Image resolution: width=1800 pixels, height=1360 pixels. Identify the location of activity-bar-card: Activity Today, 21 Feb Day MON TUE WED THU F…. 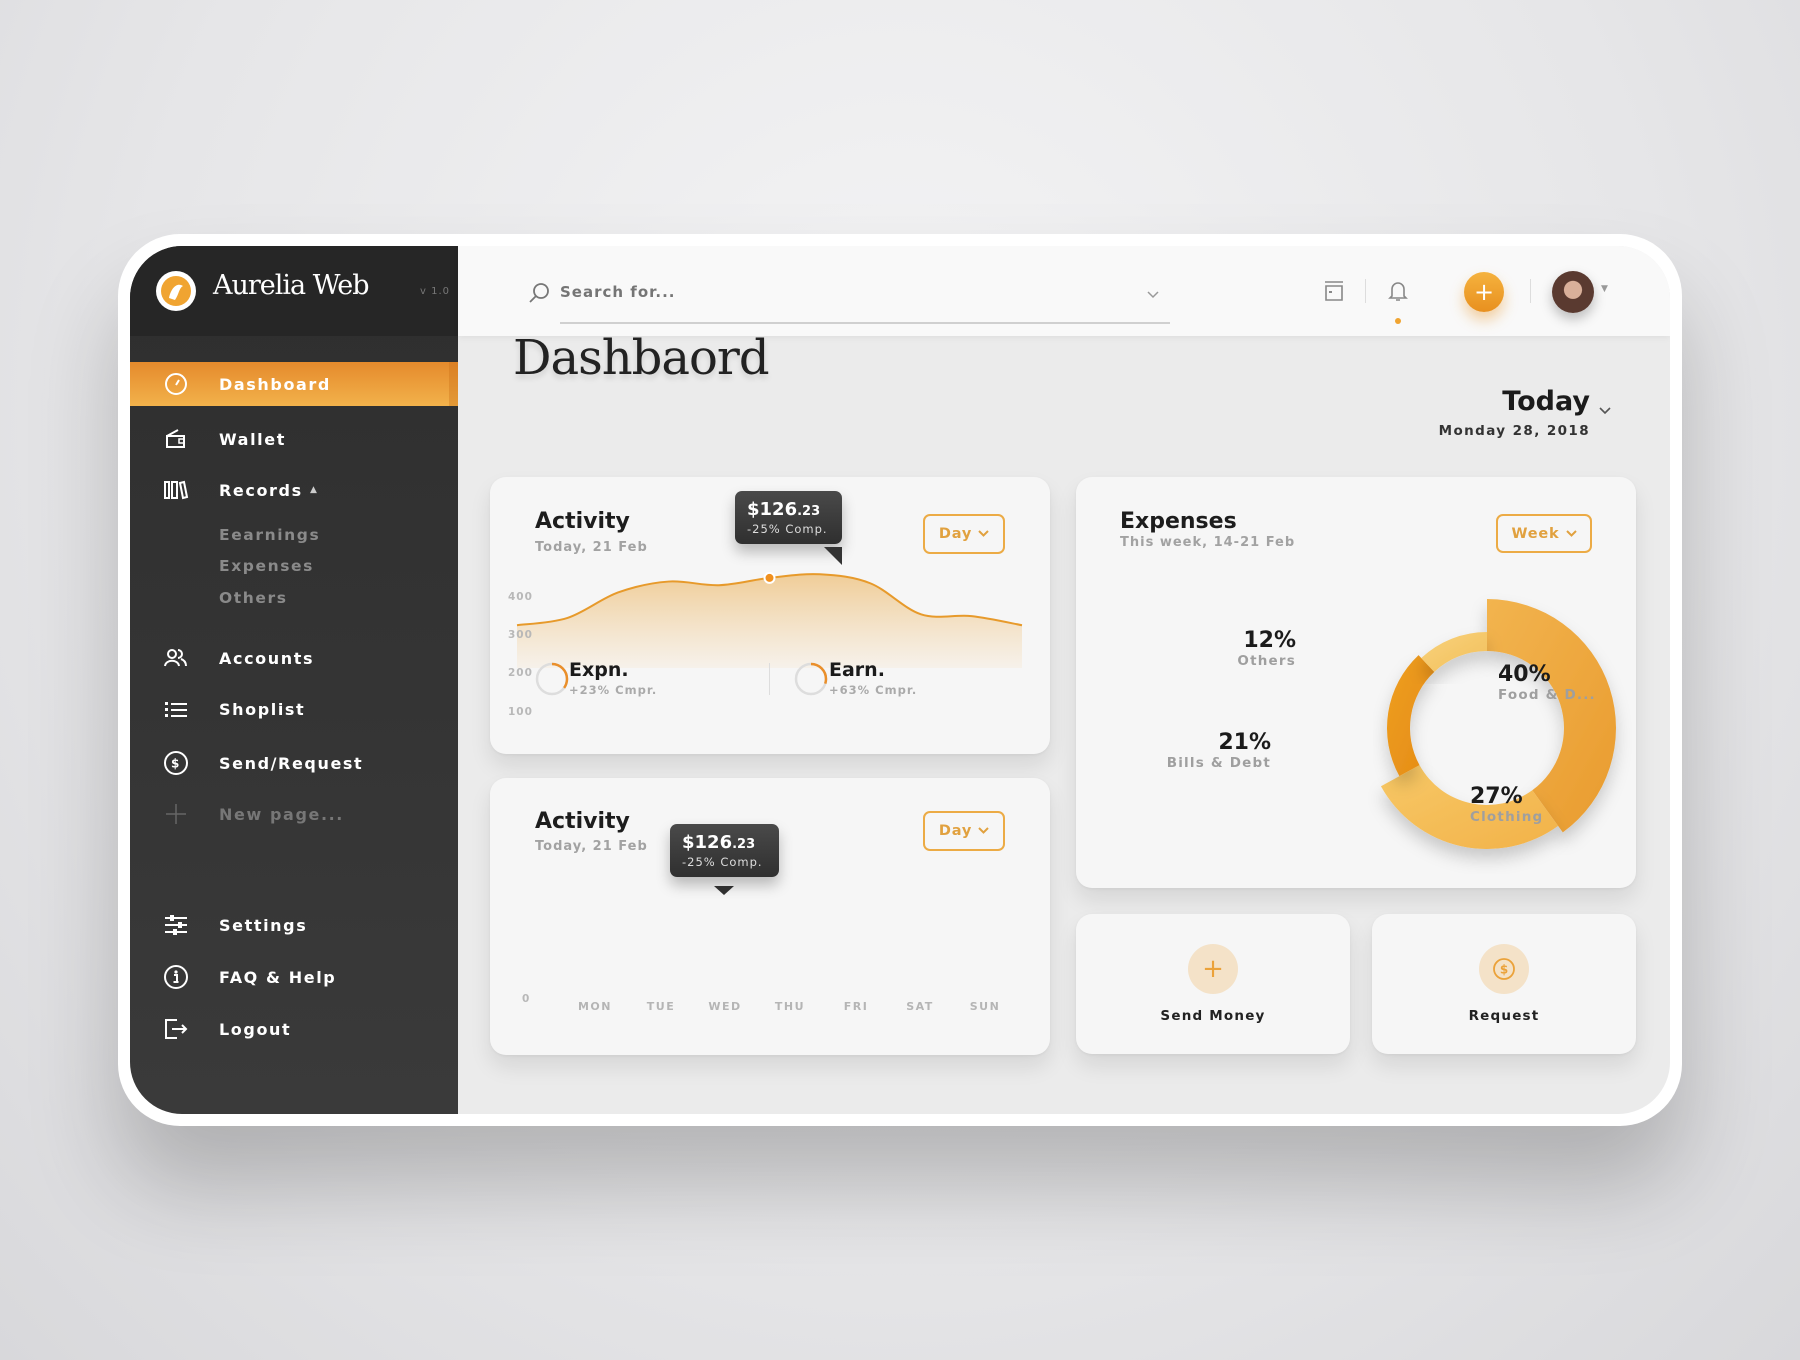
(770, 823).